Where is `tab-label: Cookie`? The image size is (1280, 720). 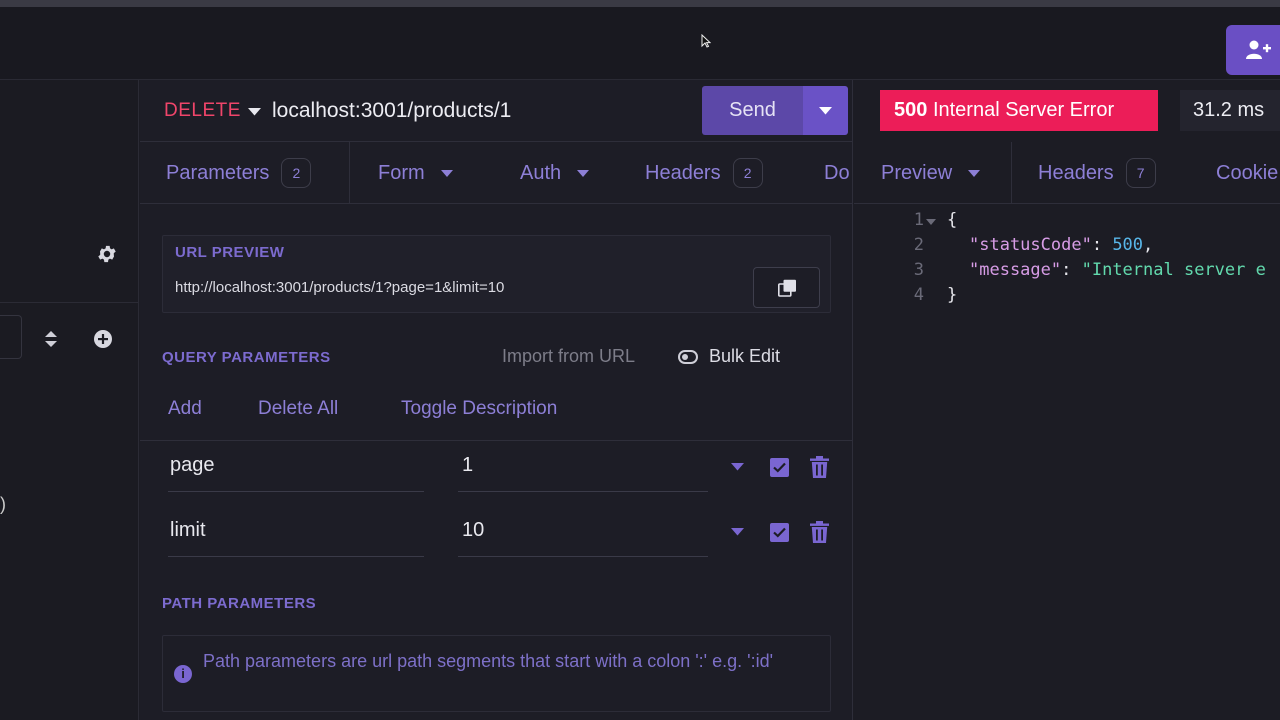 tab-label: Cookie is located at coordinates (1247, 172).